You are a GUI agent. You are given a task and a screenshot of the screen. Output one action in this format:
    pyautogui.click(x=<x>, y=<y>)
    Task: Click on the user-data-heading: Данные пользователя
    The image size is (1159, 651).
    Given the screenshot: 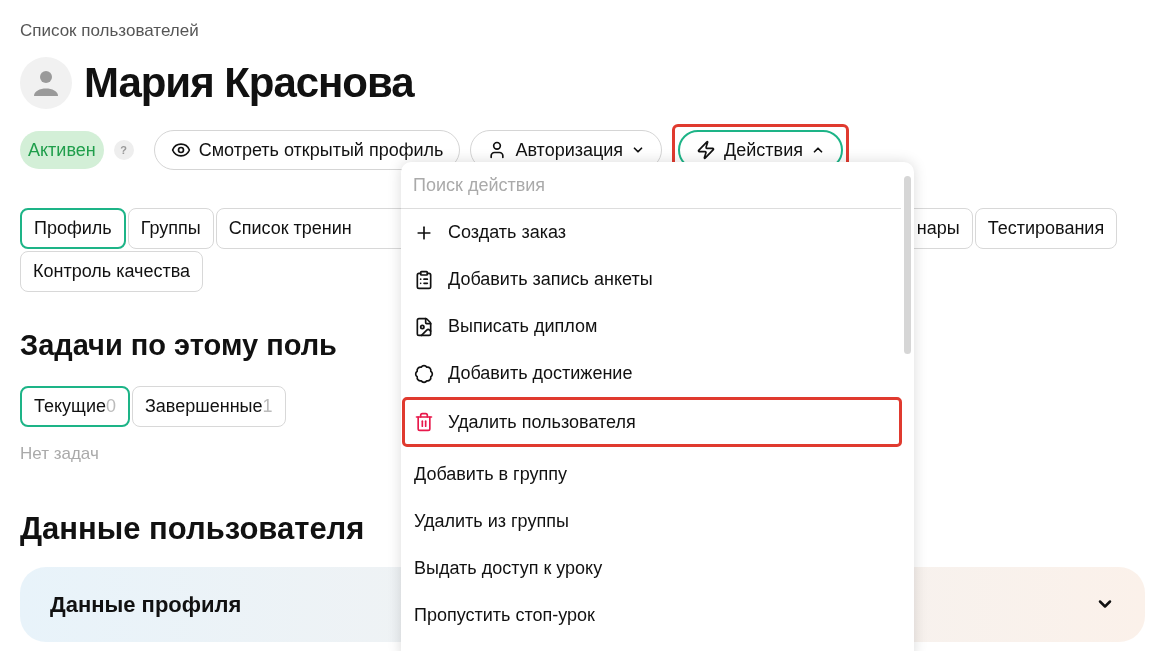 What is the action you would take?
    pyautogui.click(x=192, y=529)
    